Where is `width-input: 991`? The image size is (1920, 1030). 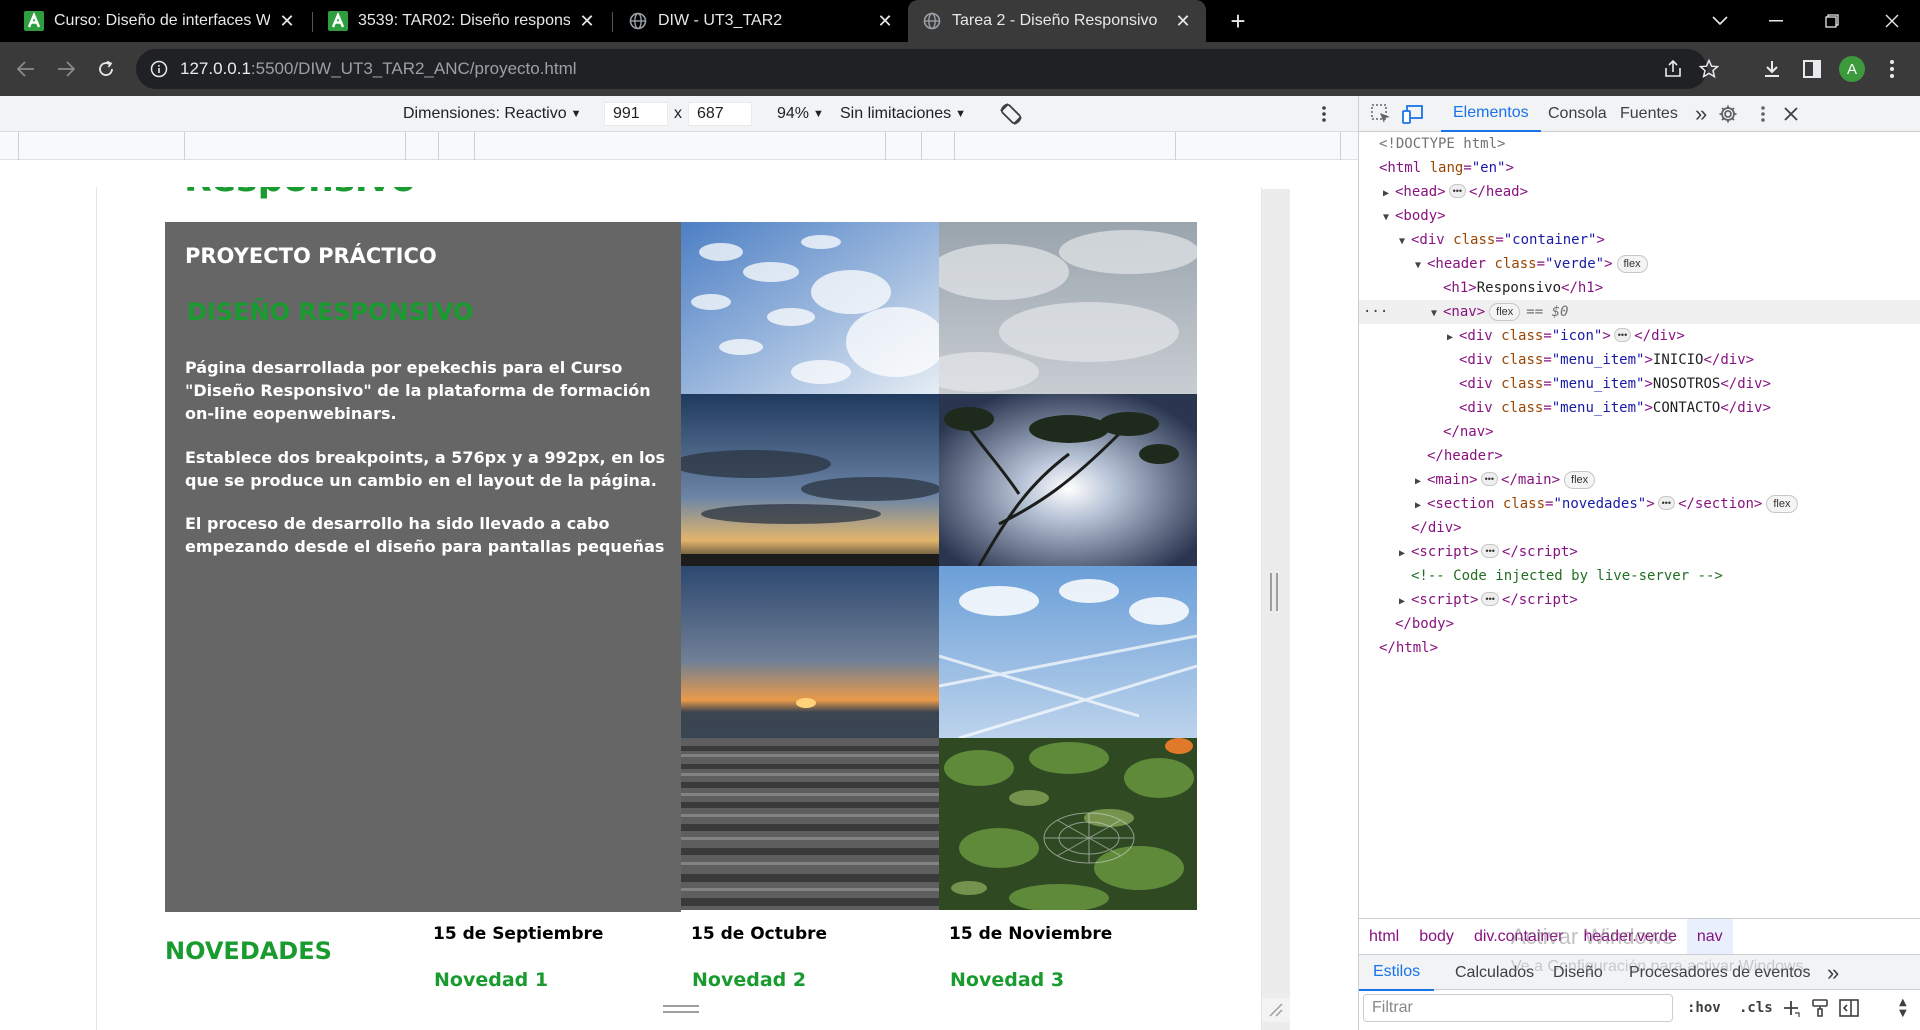
width-input: 991 is located at coordinates (636, 114).